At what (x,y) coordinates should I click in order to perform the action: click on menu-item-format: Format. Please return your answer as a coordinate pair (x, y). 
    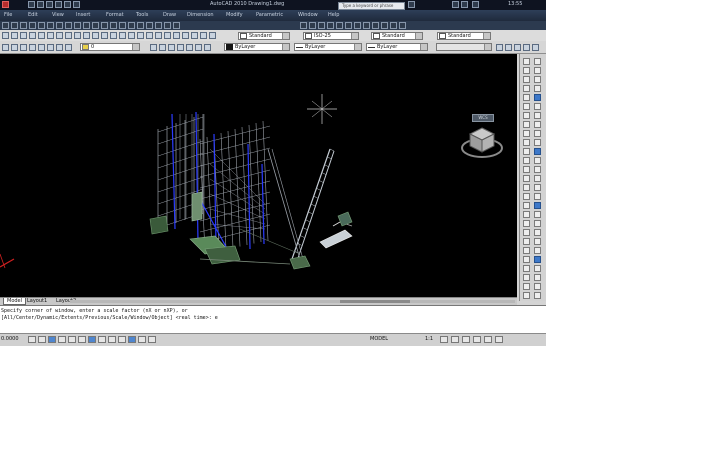
    Looking at the image, I should click on (115, 15).